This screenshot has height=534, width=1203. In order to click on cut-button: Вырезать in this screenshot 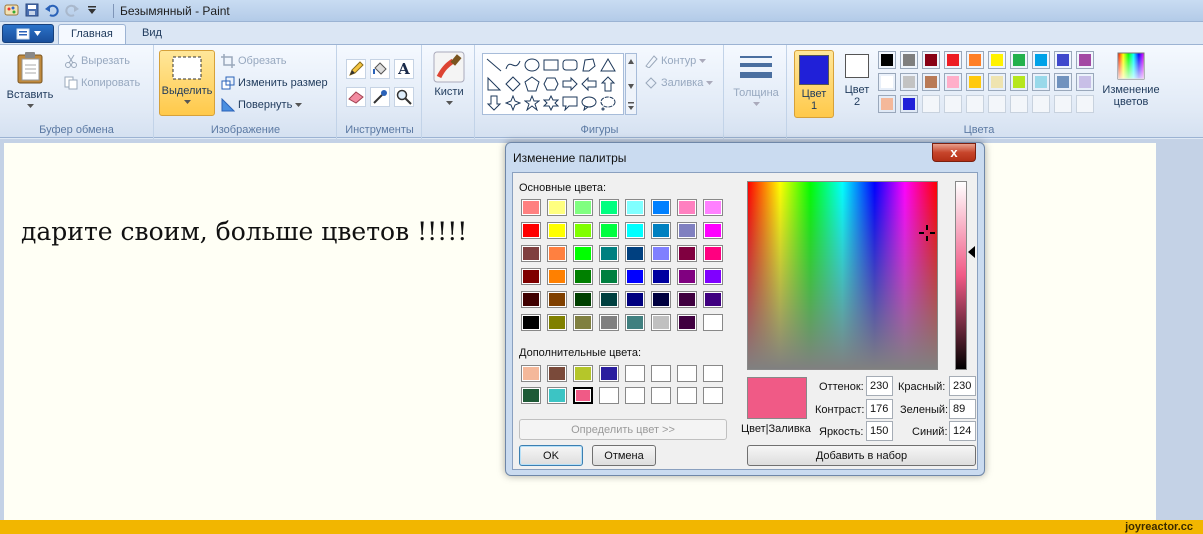, I will do `click(97, 61)`.